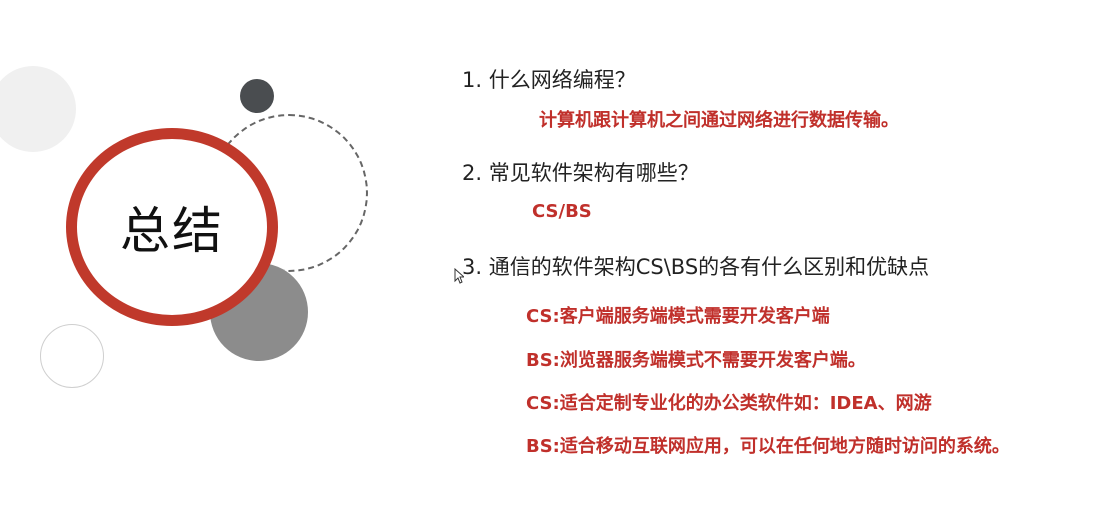 The height and width of the screenshot is (514, 1100). I want to click on answer-3-bs-use: BS:适合移动互联网应用，可以在任何地方随时访问的系统。, so click(768, 446).